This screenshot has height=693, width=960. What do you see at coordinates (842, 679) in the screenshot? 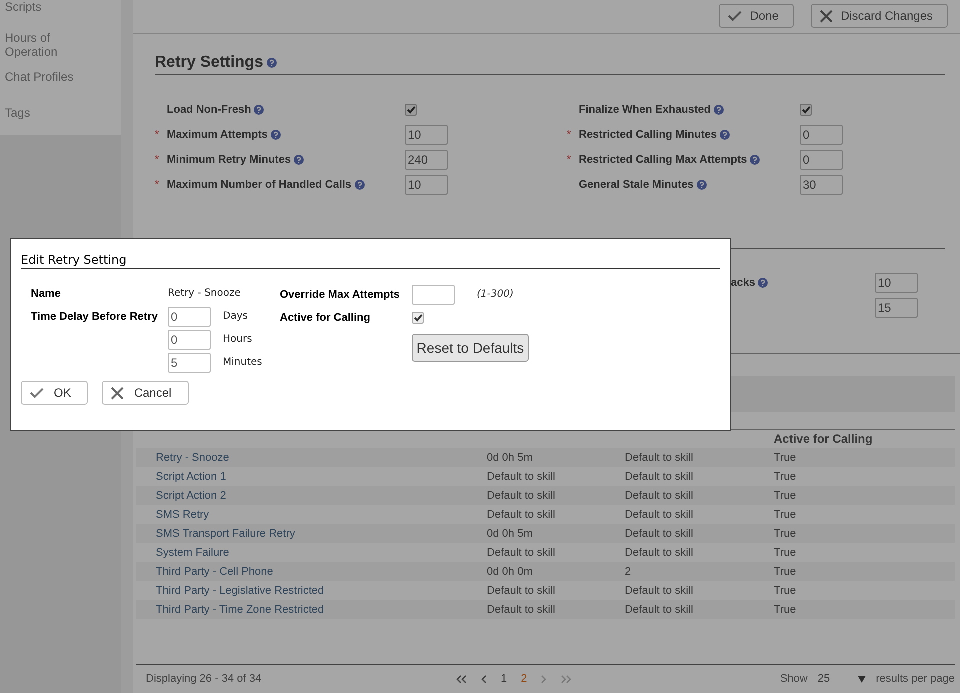
I see `page-size-select: 25` at bounding box center [842, 679].